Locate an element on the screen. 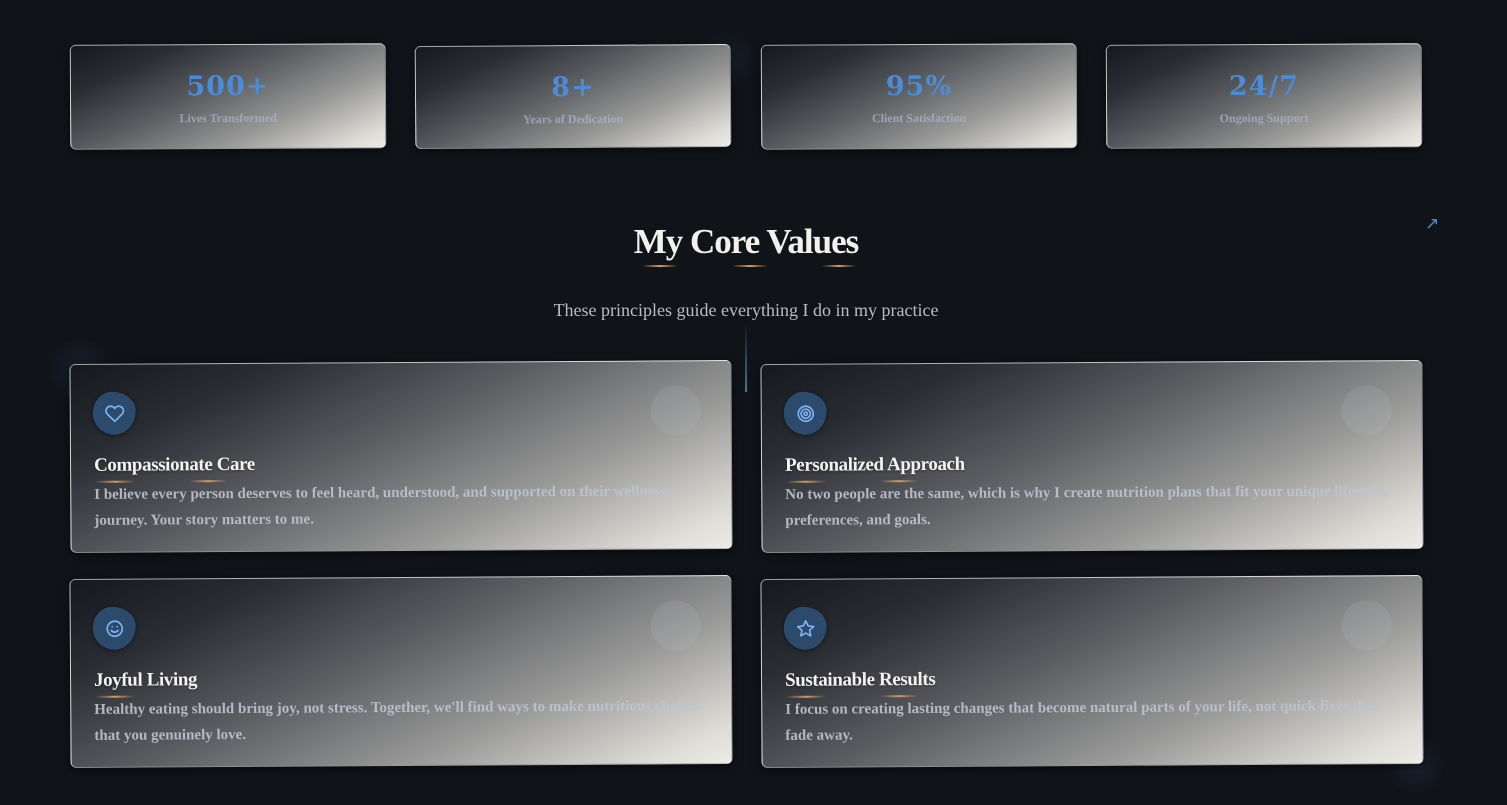 Image resolution: width=1507 pixels, height=805 pixels. card-title: Compassionate Care is located at coordinates (174, 464).